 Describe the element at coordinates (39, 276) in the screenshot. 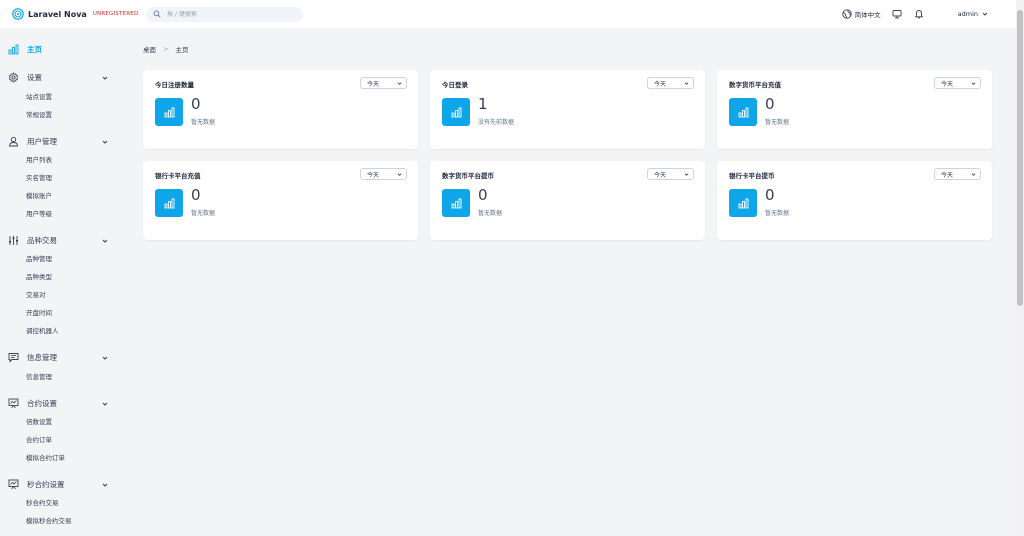

I see `sidebar-item-instrument-types: 品种类型` at that location.